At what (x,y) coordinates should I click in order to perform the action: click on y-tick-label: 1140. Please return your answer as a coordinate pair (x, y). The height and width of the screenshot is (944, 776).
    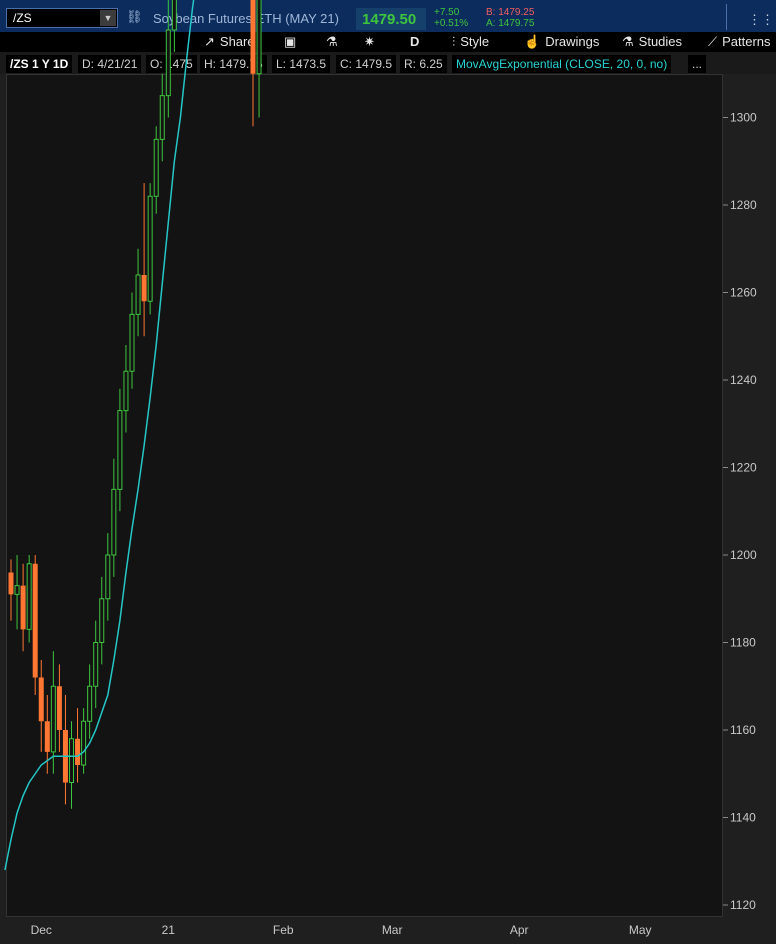
    Looking at the image, I should click on (743, 818).